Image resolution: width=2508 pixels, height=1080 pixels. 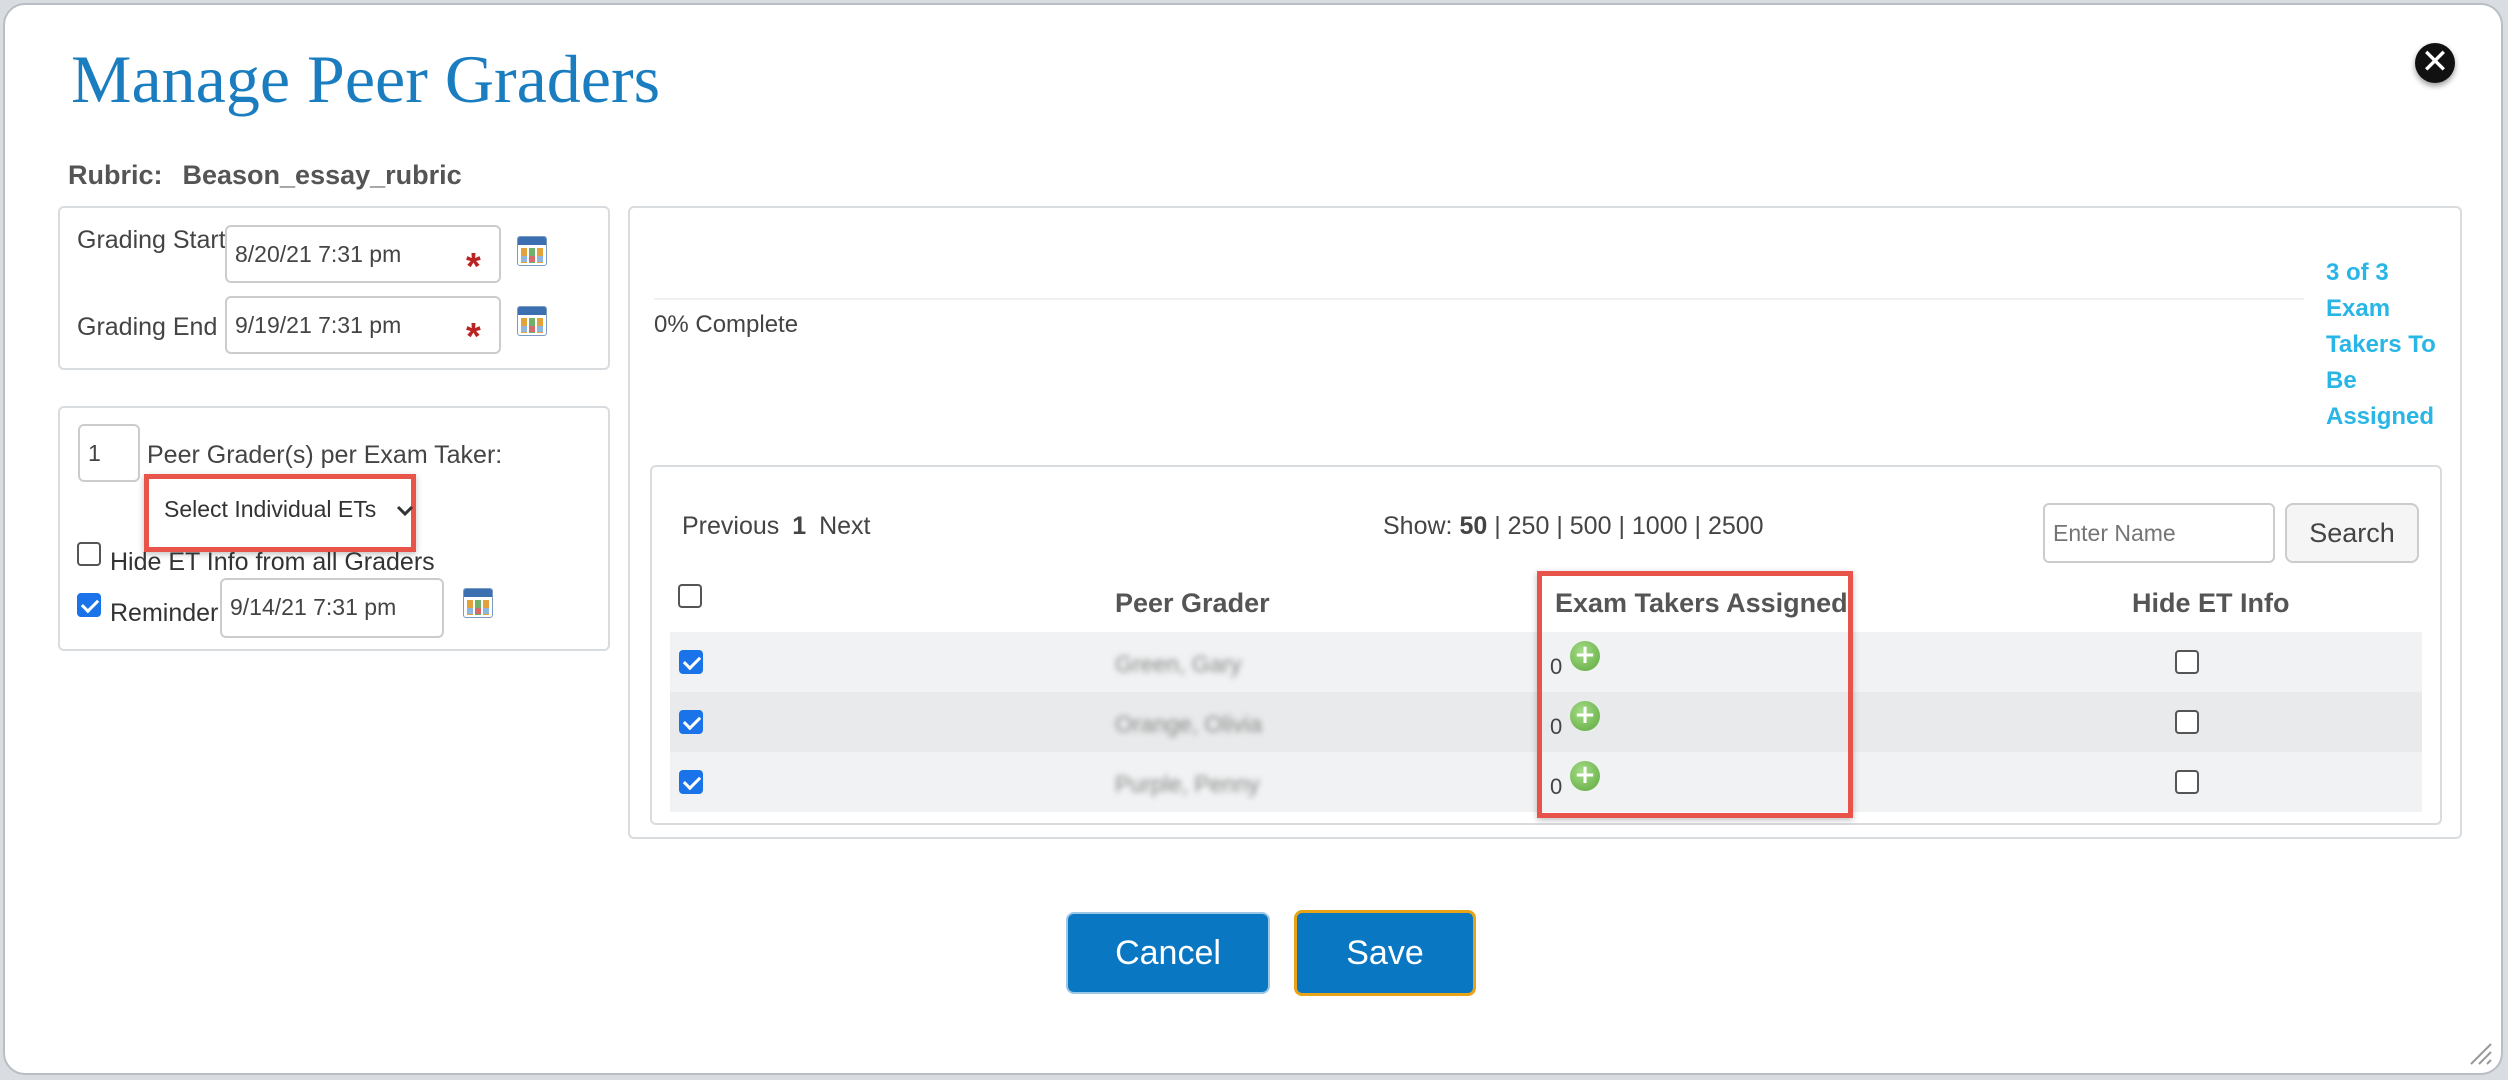 I want to click on hide-et-info-all-checkbox, so click(x=89, y=554).